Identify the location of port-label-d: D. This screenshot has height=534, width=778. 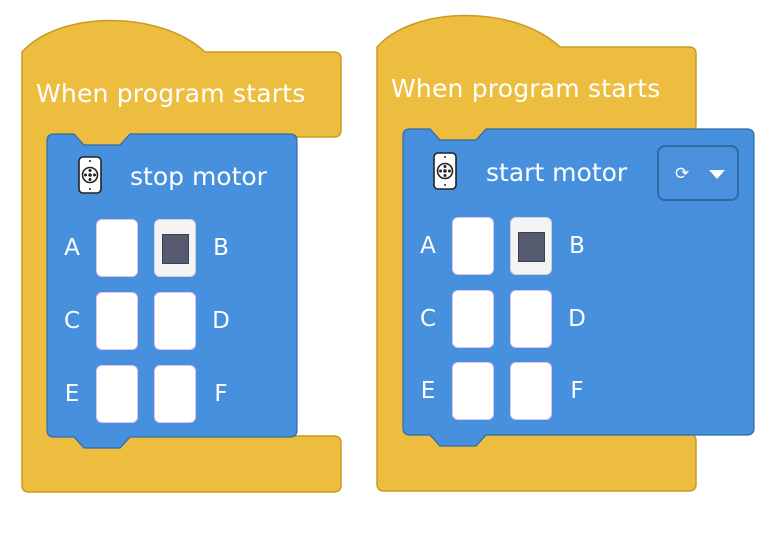
(577, 319).